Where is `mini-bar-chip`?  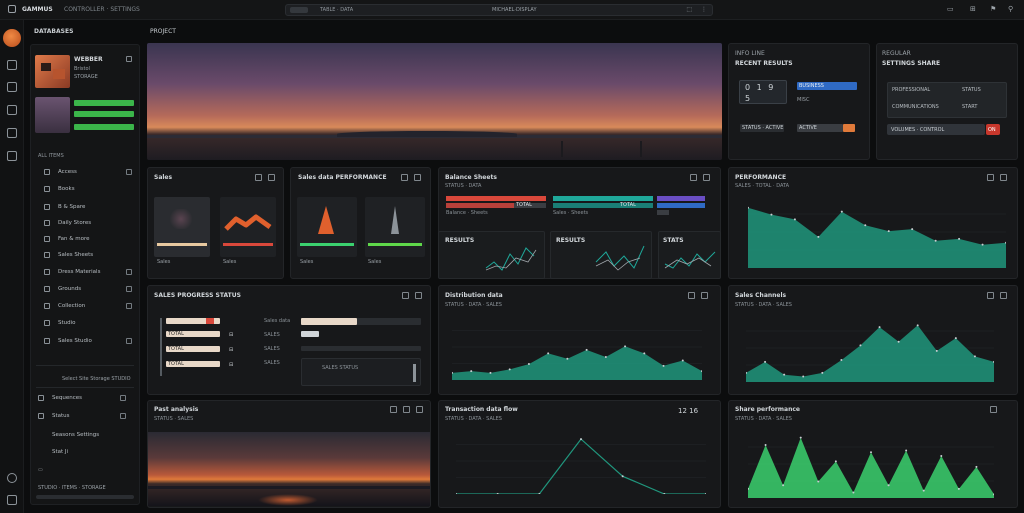
mini-bar-chip is located at coordinates (663, 212).